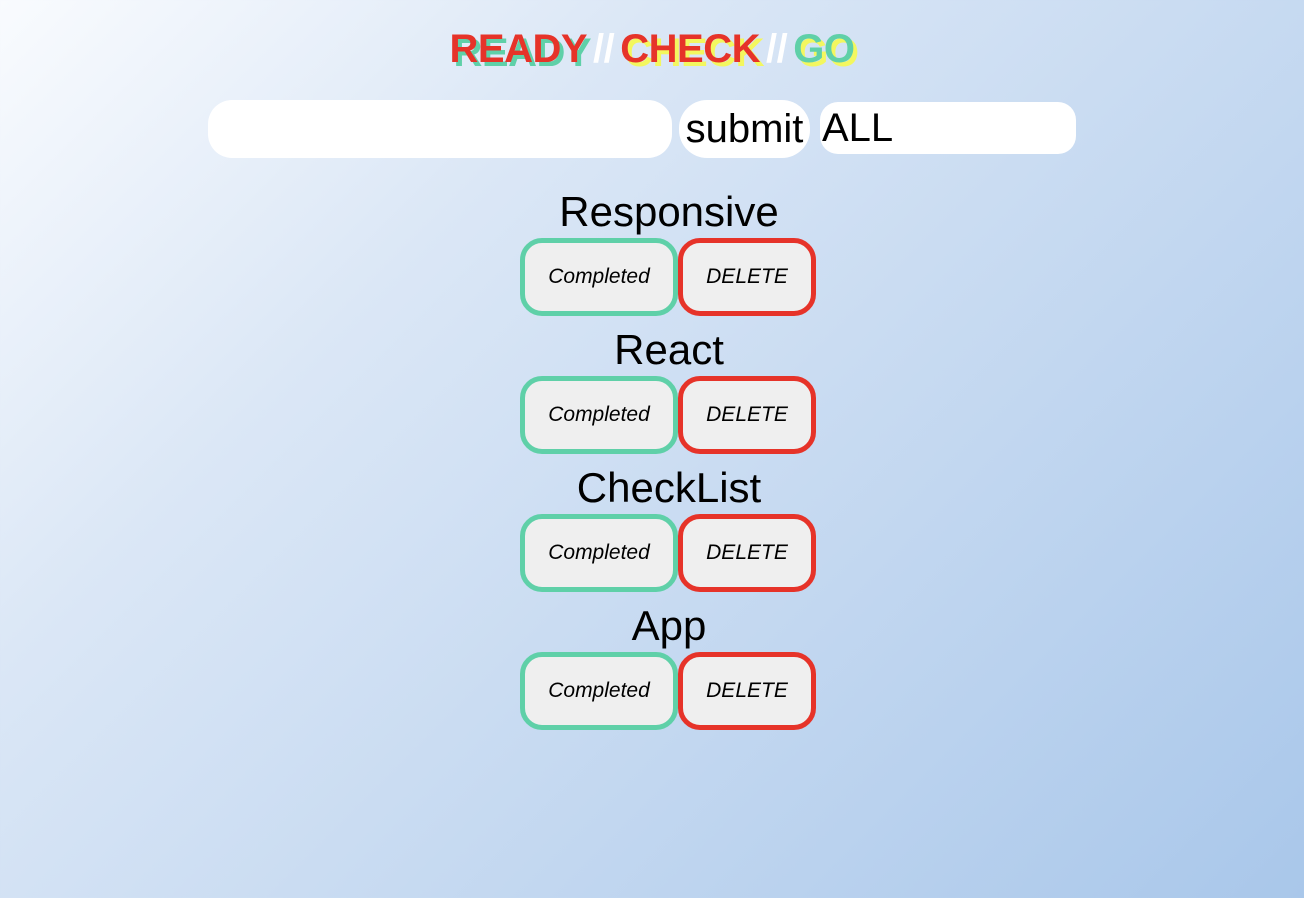 Image resolution: width=1304 pixels, height=898 pixels. What do you see at coordinates (669, 625) in the screenshot?
I see `todo-text: App` at bounding box center [669, 625].